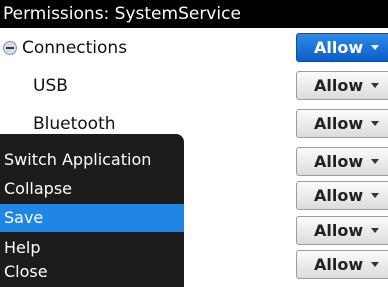 This screenshot has height=287, width=388. What do you see at coordinates (50, 86) in the screenshot?
I see `permission-label: USB` at bounding box center [50, 86].